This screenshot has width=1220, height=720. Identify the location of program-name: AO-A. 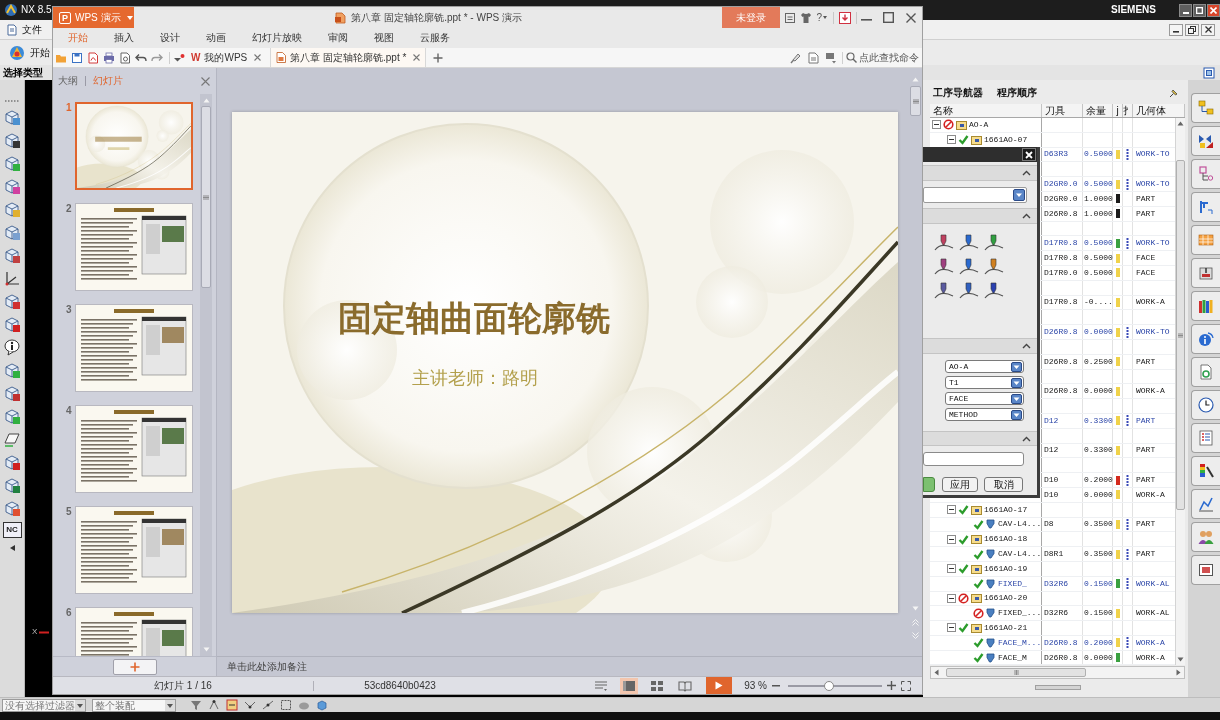
(979, 124).